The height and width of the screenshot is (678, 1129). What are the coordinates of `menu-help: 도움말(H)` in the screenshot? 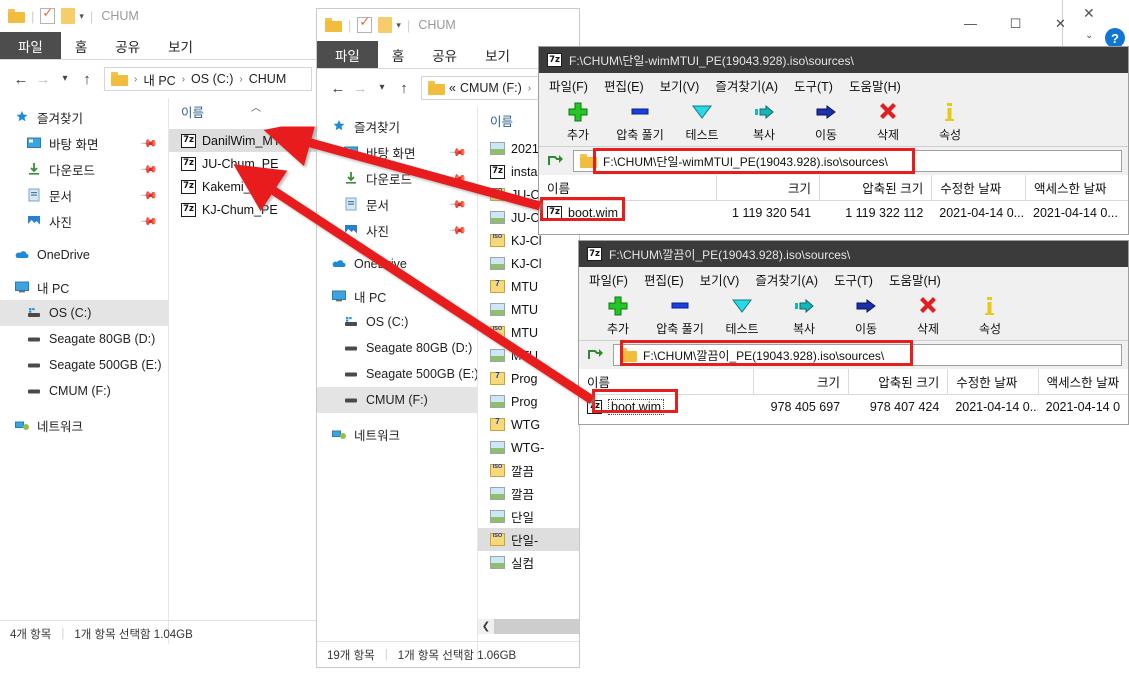 It's located at (915, 279).